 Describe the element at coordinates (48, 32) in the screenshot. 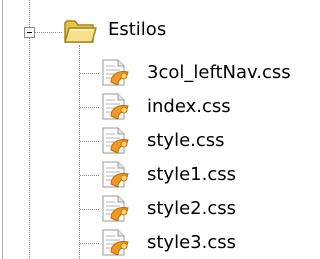

I see `tree-guide-expander-connector` at that location.